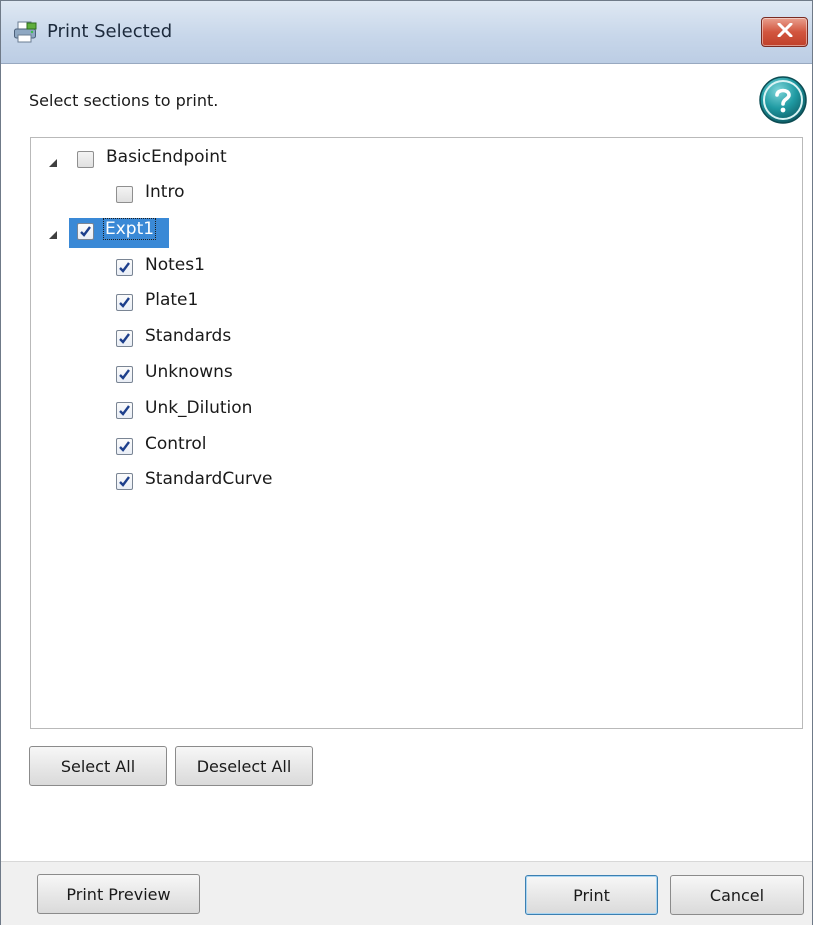 The image size is (813, 925). Describe the element at coordinates (244, 766) in the screenshot. I see `deselect-all-button: Deselect All` at that location.